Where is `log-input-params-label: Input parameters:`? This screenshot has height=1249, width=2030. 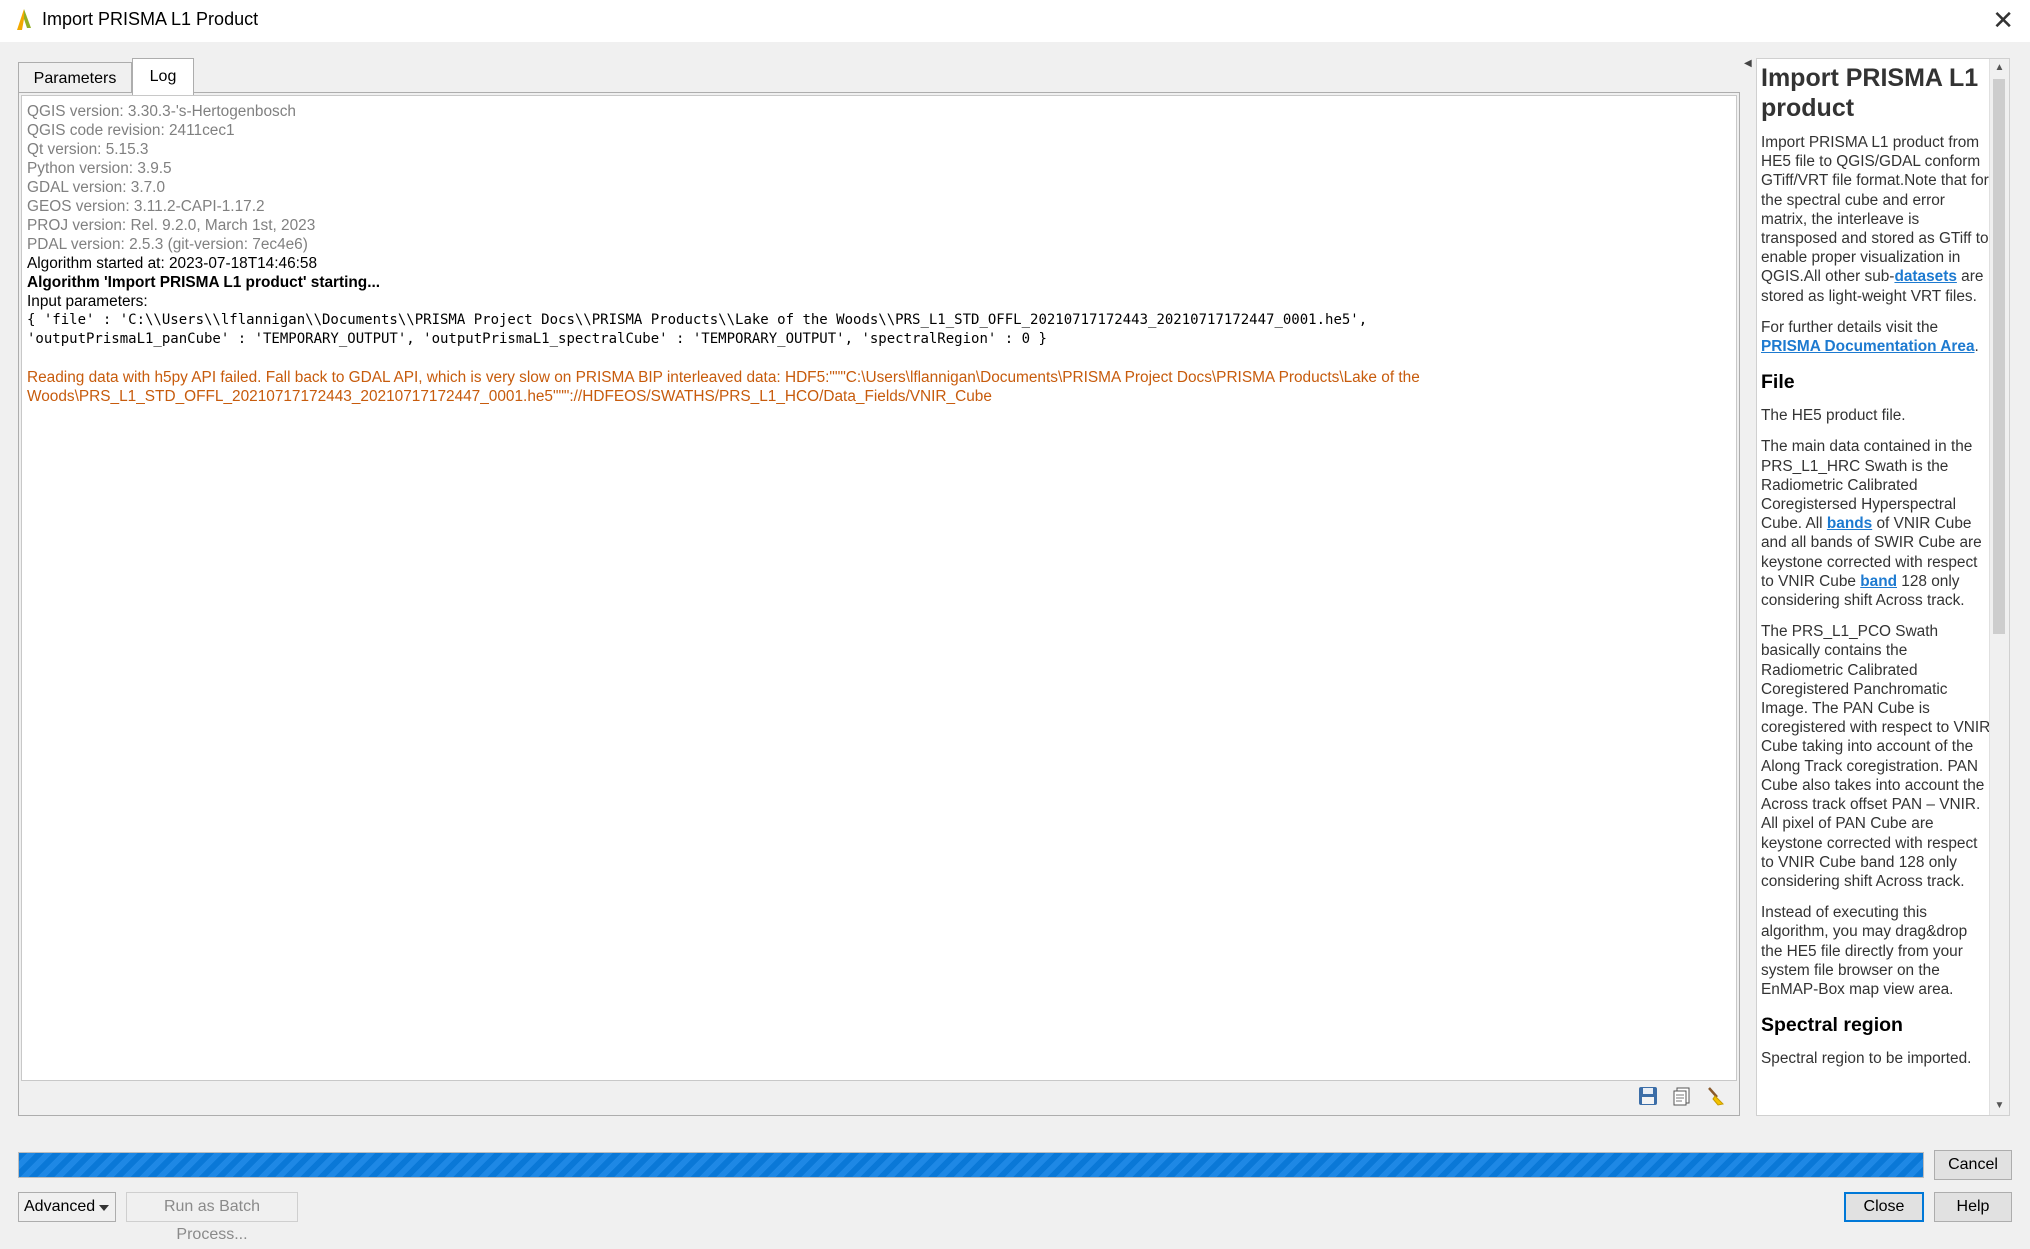
log-input-params-label: Input parameters: is located at coordinates (87, 301).